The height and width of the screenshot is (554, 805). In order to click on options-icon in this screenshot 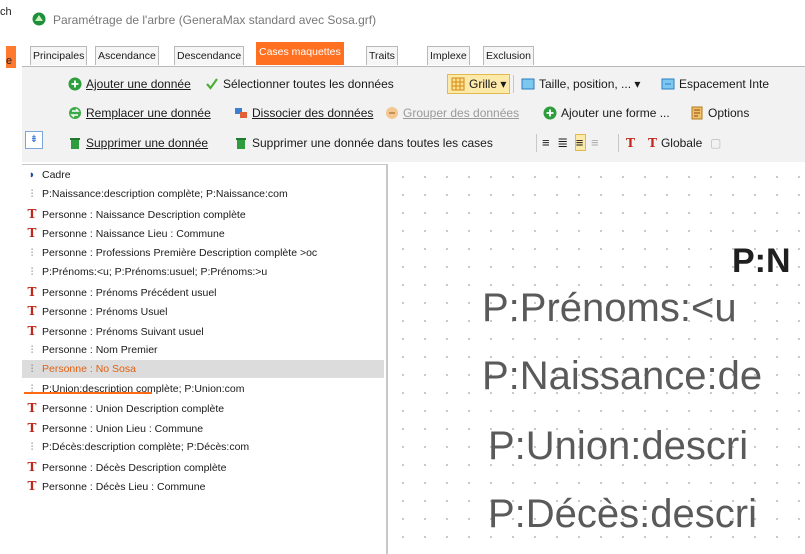, I will do `click(697, 113)`.